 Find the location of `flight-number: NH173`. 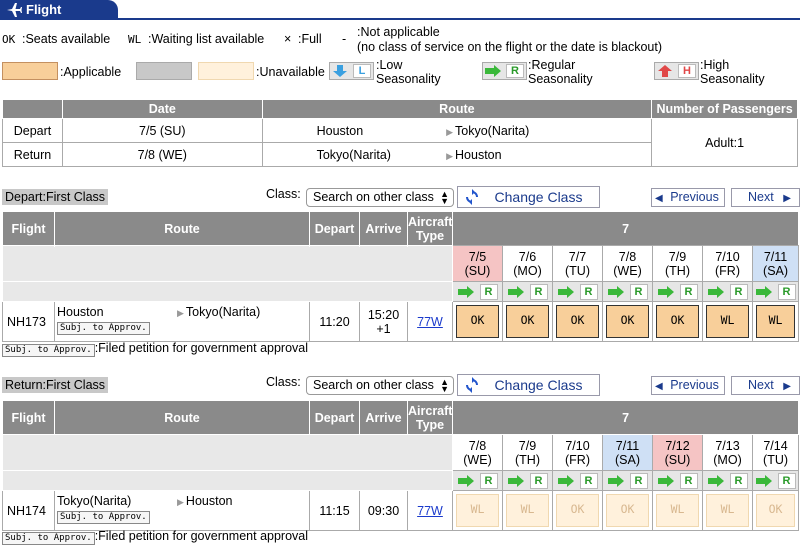

flight-number: NH173 is located at coordinates (28, 321).